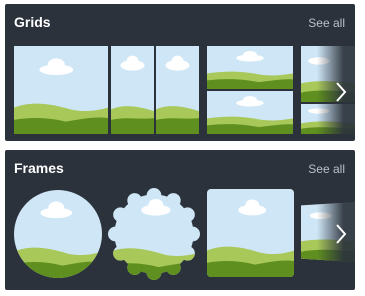 The height and width of the screenshot is (296, 365). Describe the element at coordinates (326, 23) in the screenshot. I see `grids-see-all-link: See all` at that location.